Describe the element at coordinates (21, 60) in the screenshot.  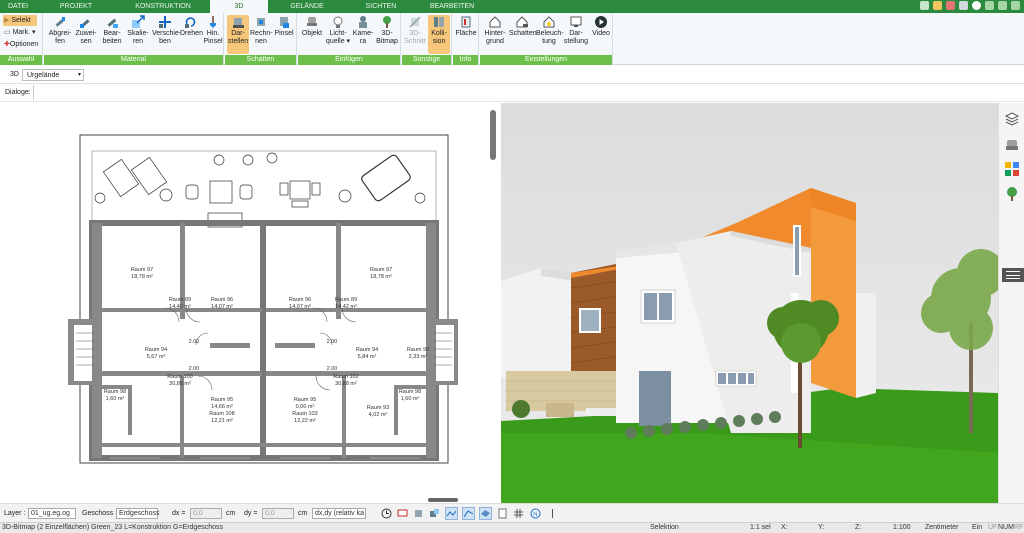
I see `group-label: Auswahl` at that location.